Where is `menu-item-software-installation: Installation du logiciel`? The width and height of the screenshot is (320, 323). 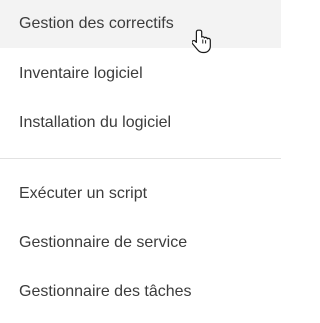
menu-item-software-installation: Installation du logiciel is located at coordinates (140, 122).